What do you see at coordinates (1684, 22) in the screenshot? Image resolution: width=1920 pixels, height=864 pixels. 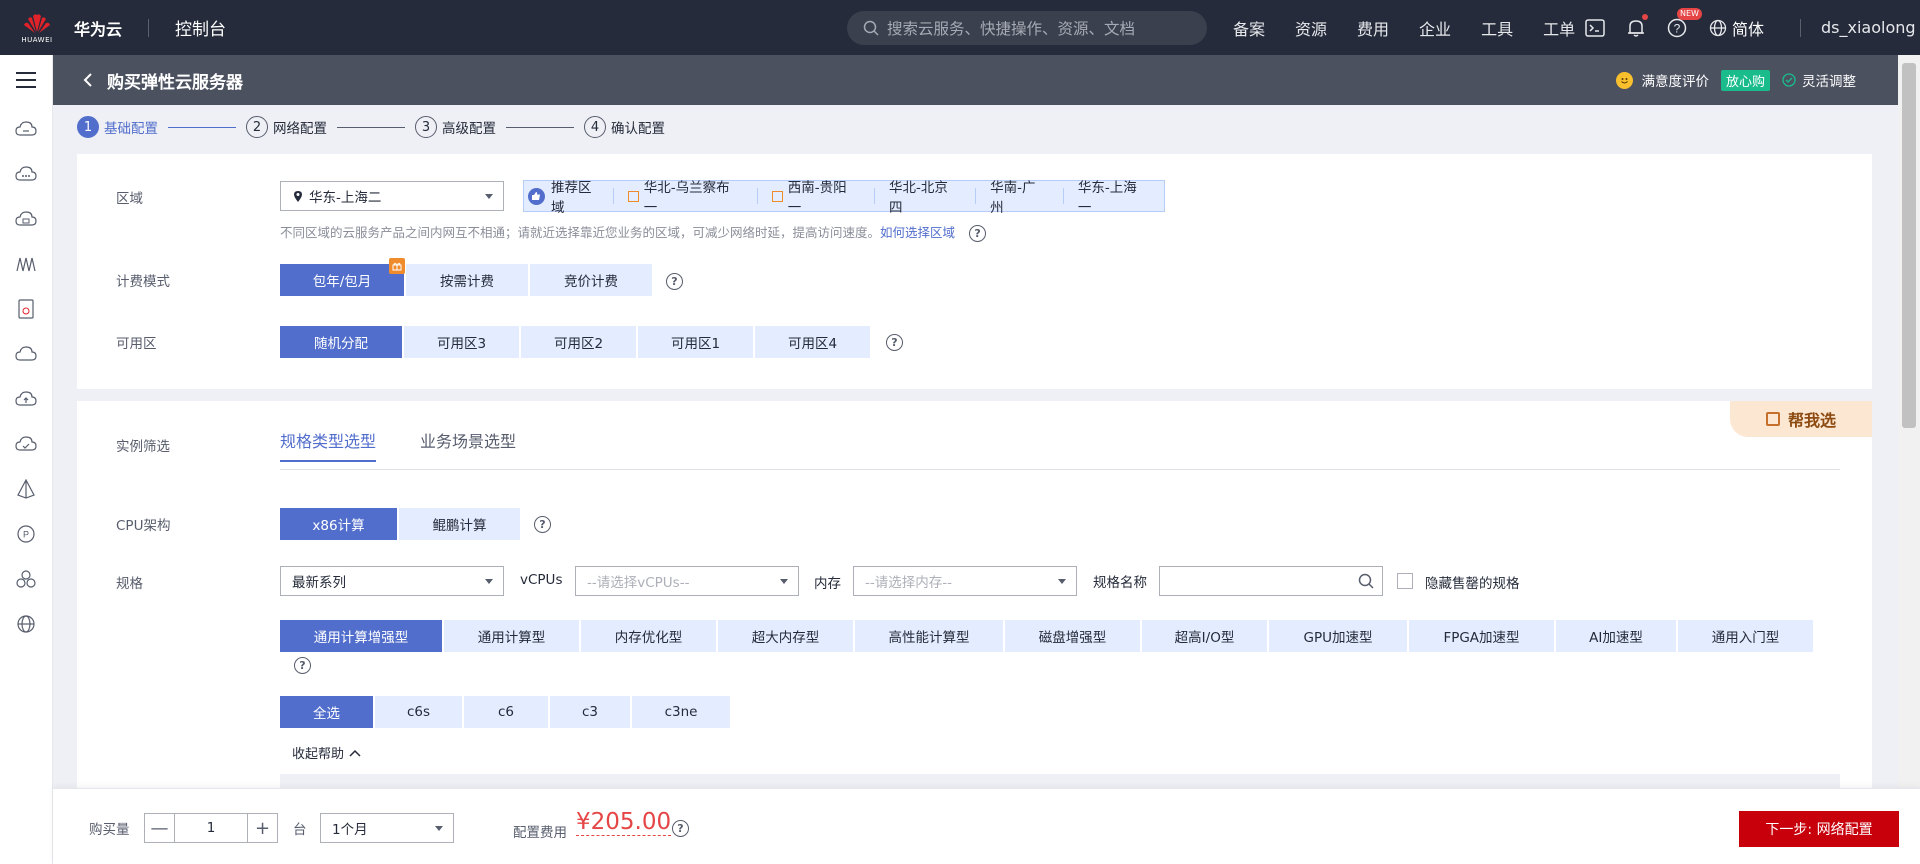 I see `help-center-icon: ? NEW` at bounding box center [1684, 22].